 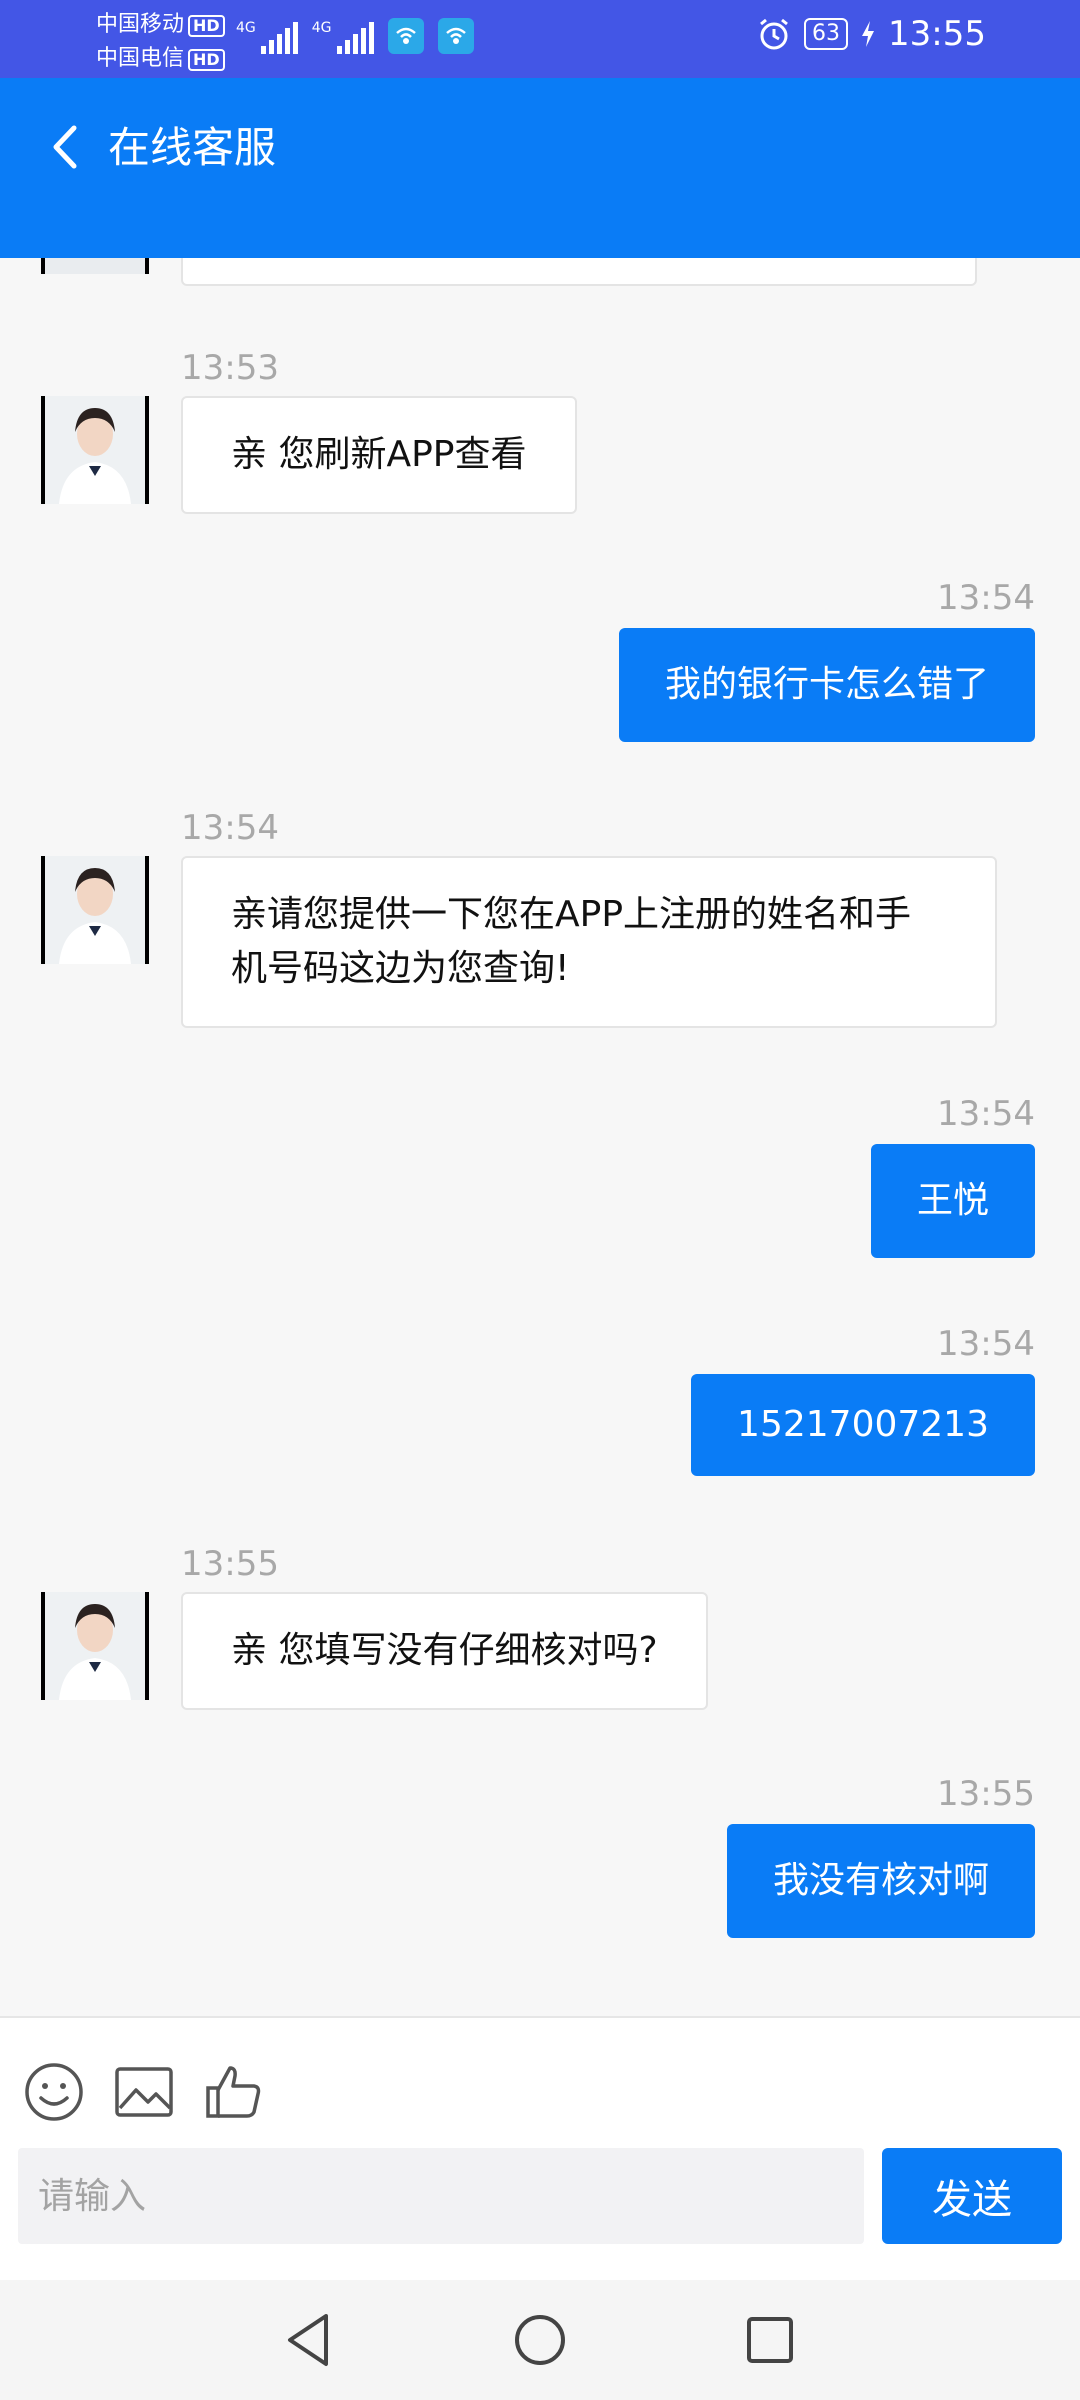 I want to click on chevron-left-icon, so click(x=65, y=147).